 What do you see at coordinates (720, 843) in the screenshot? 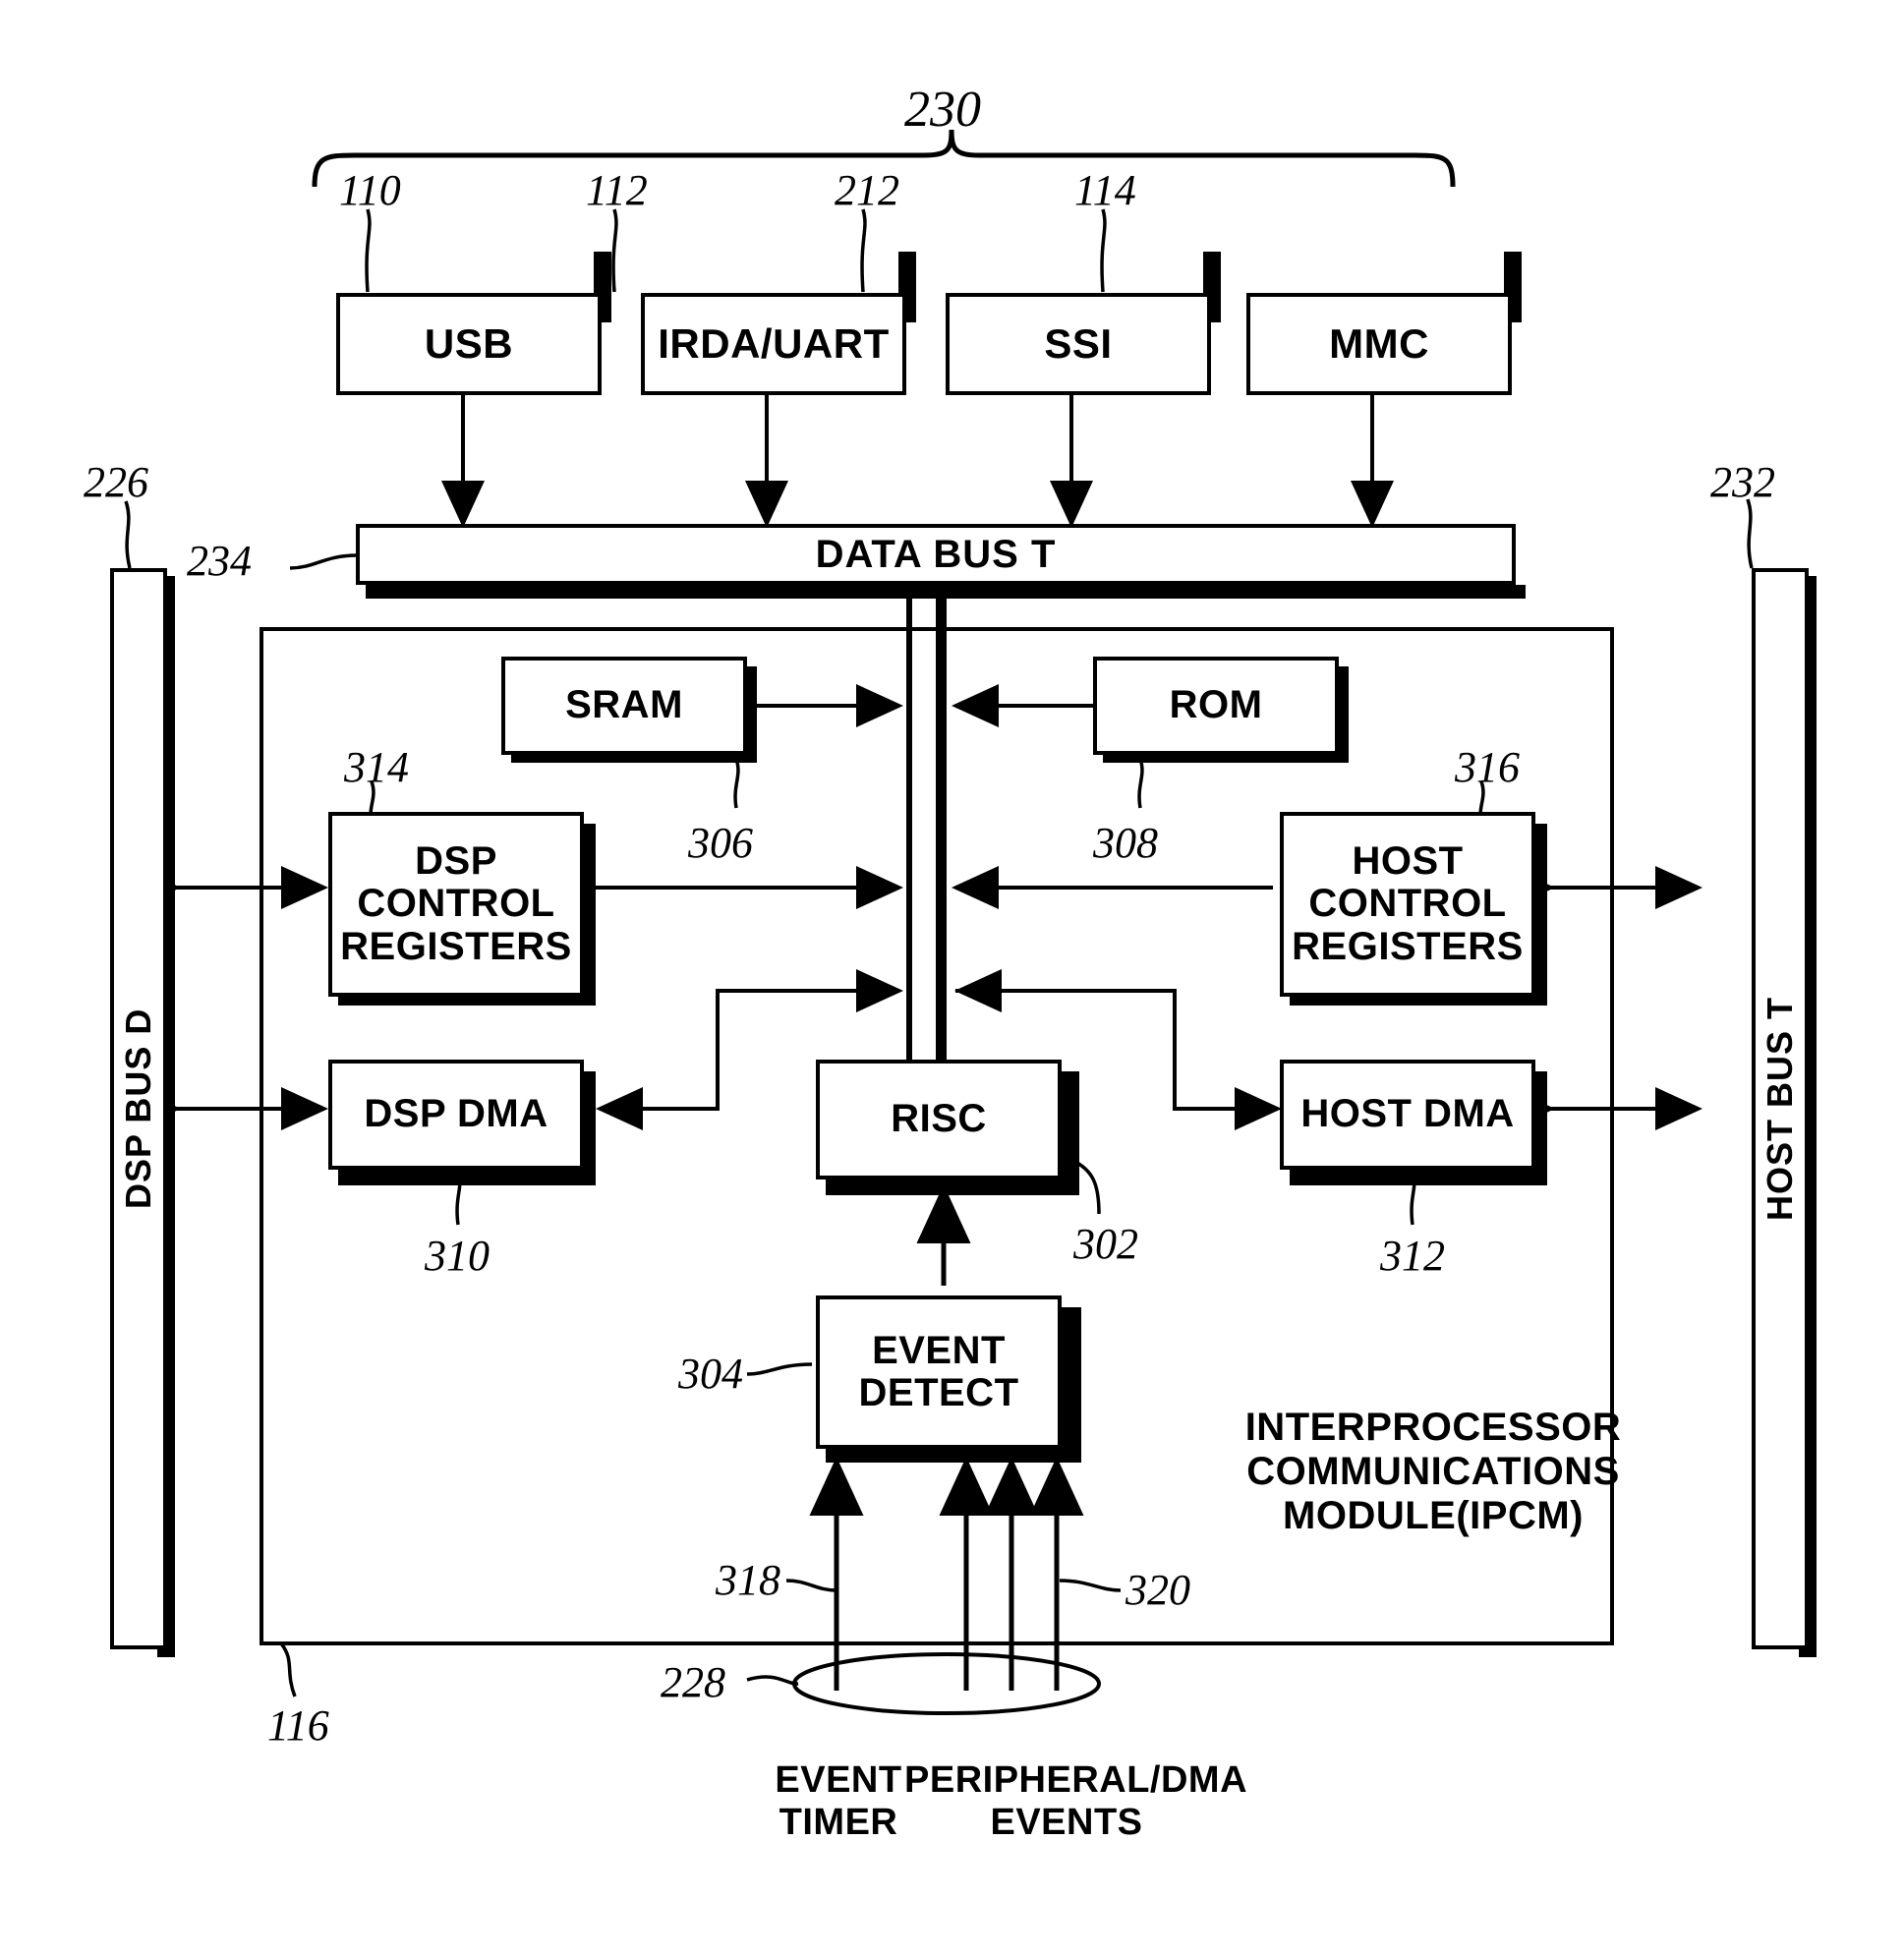
I see `ref-306: 306` at bounding box center [720, 843].